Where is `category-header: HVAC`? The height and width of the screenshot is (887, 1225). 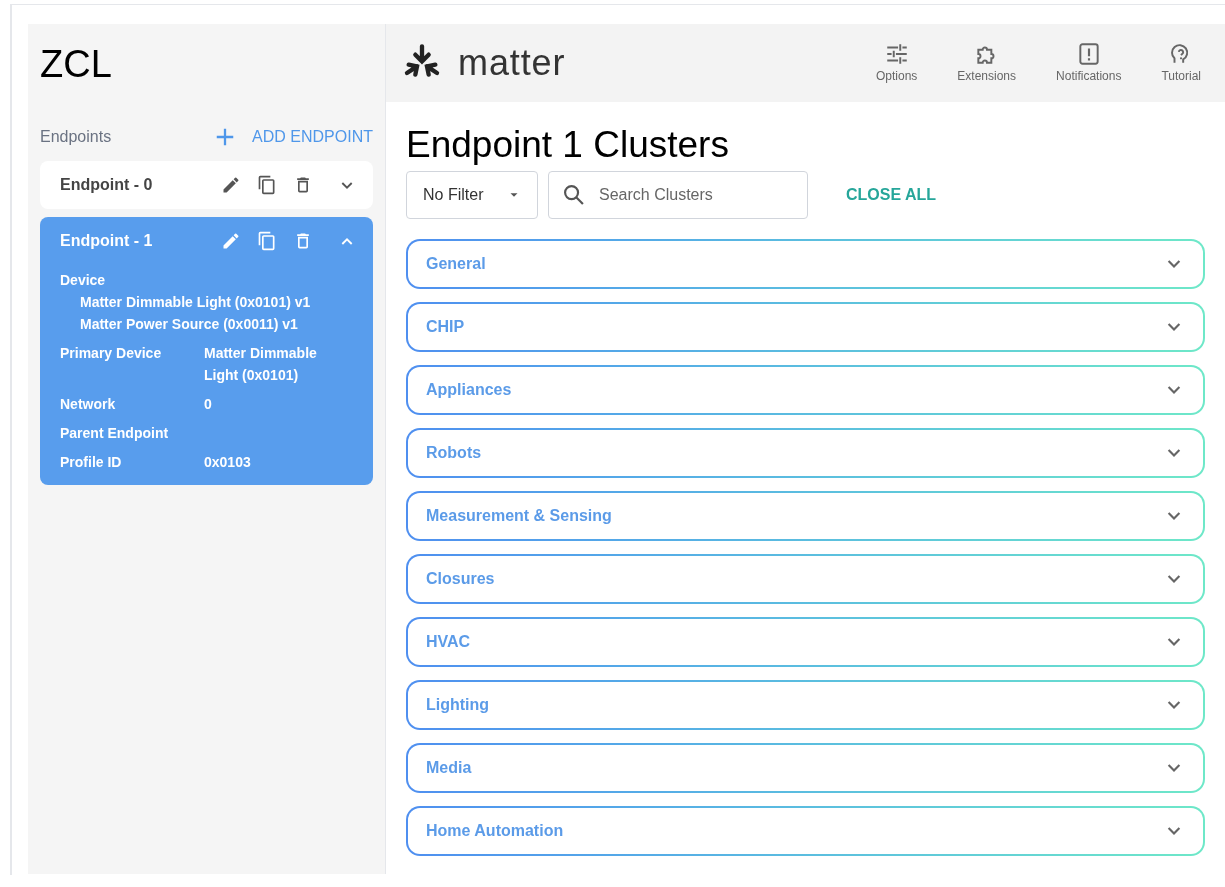
category-header: HVAC is located at coordinates (805, 642).